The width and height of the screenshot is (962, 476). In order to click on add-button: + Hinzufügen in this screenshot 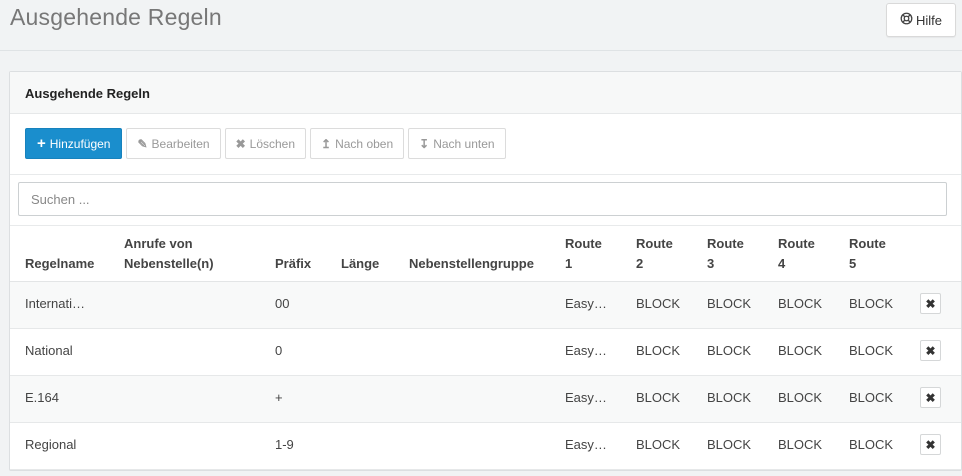, I will do `click(74, 143)`.